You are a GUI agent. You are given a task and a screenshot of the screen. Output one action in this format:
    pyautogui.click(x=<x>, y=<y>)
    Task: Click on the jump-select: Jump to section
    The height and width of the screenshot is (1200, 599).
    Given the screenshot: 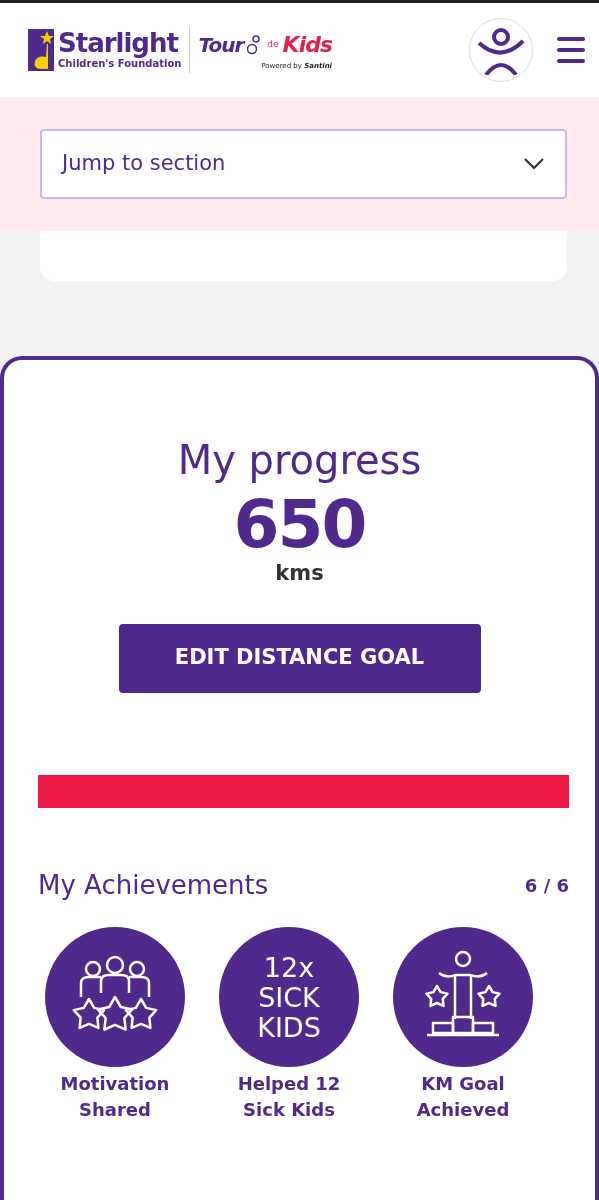 What is the action you would take?
    pyautogui.click(x=303, y=164)
    